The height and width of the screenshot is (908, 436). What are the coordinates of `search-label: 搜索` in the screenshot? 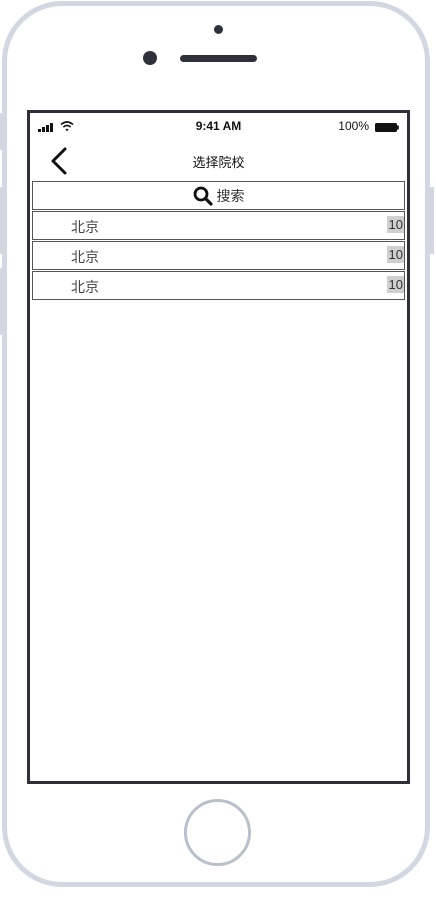 It's located at (230, 196).